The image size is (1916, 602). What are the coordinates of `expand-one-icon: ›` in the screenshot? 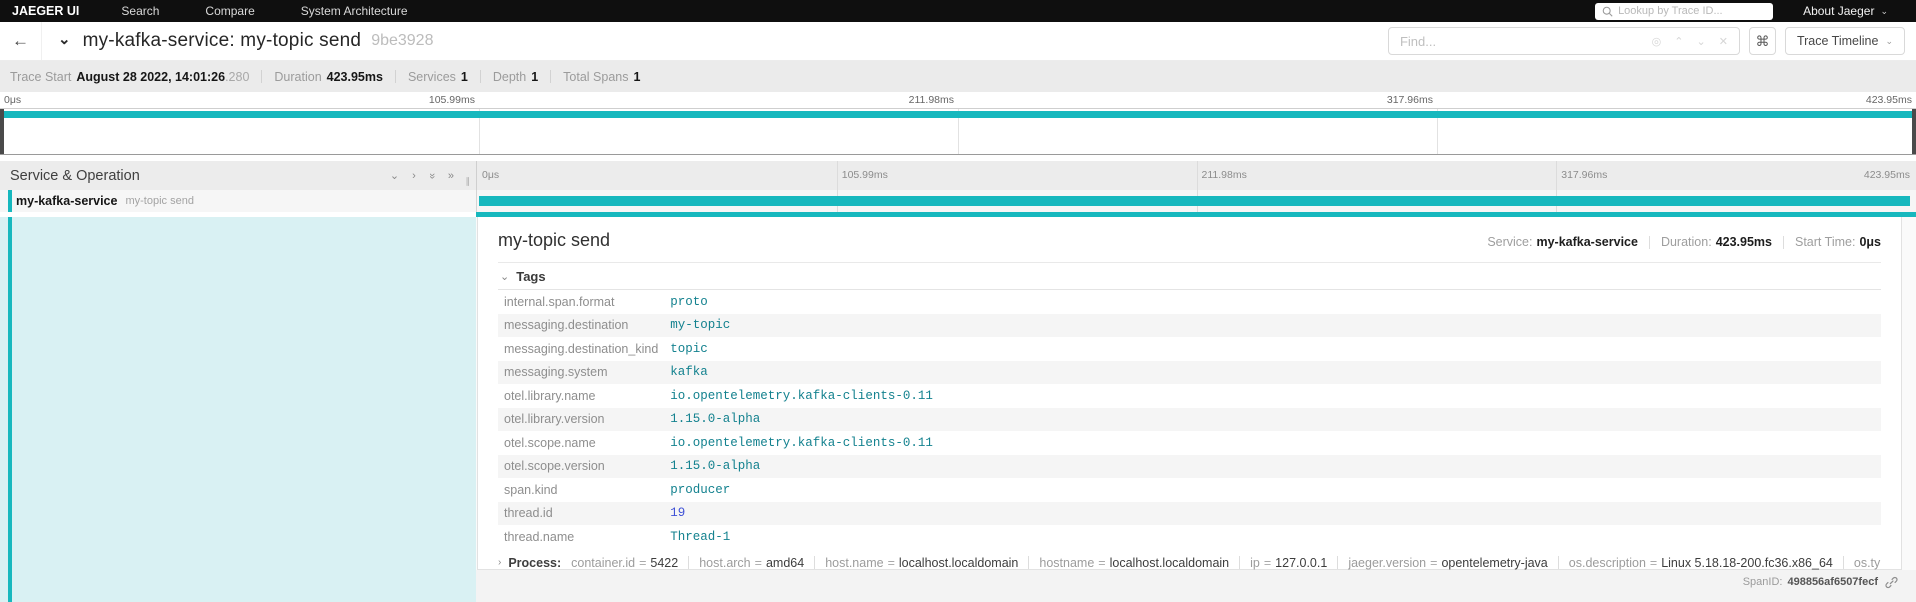 It's located at (414, 176).